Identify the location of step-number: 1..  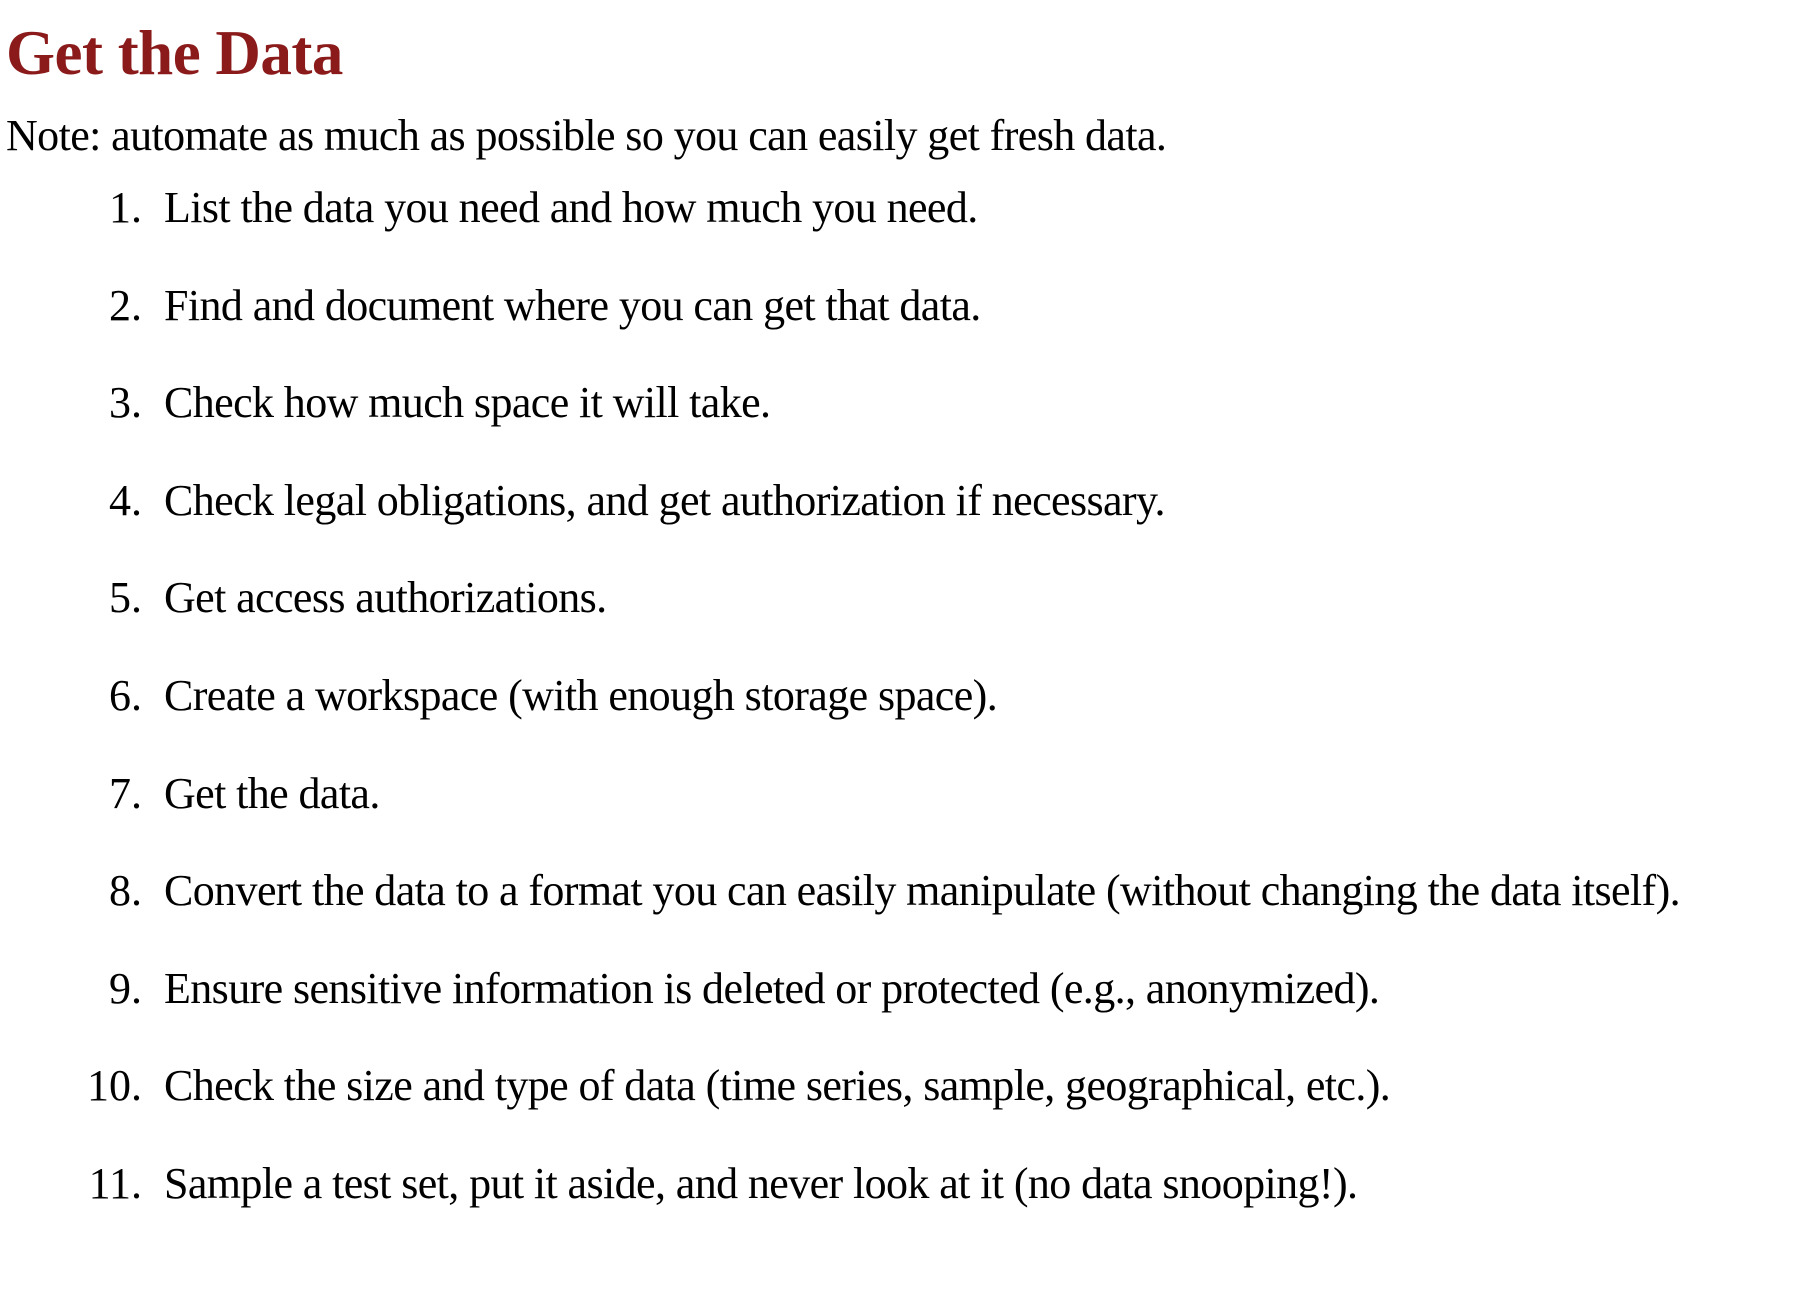
(125, 207).